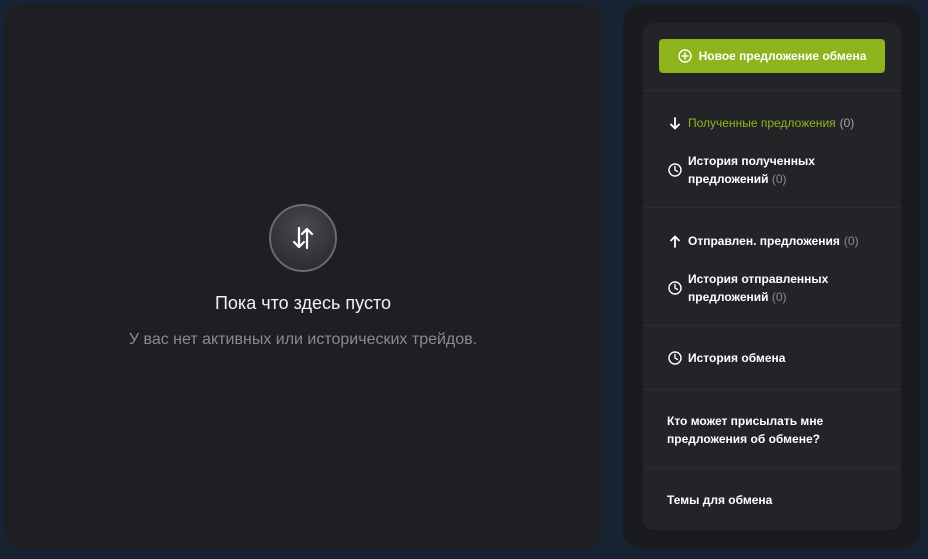 Image resolution: width=928 pixels, height=559 pixels. I want to click on plus-circle-icon, so click(684, 56).